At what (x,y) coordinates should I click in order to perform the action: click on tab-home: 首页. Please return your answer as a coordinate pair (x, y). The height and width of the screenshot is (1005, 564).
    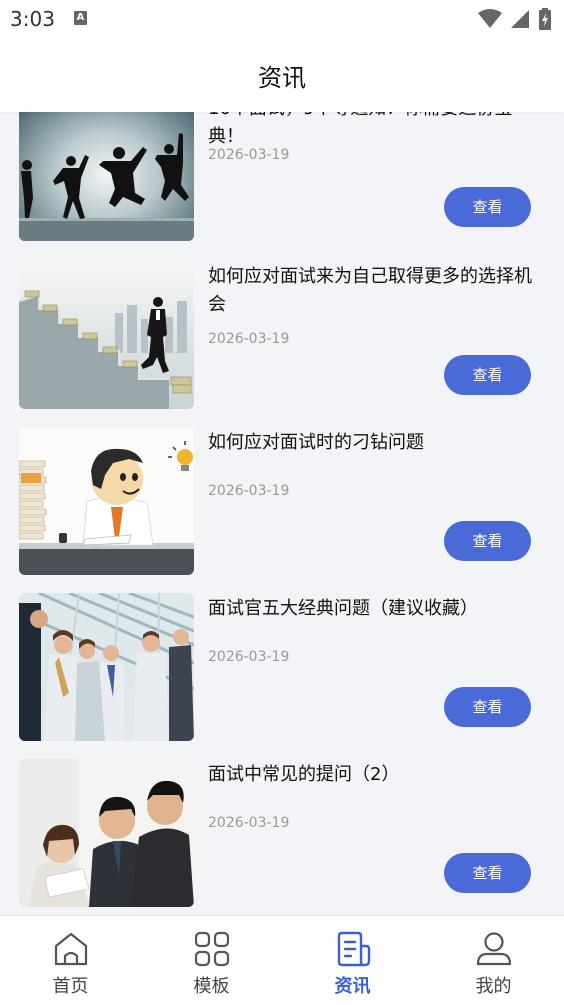
    Looking at the image, I should click on (70, 960).